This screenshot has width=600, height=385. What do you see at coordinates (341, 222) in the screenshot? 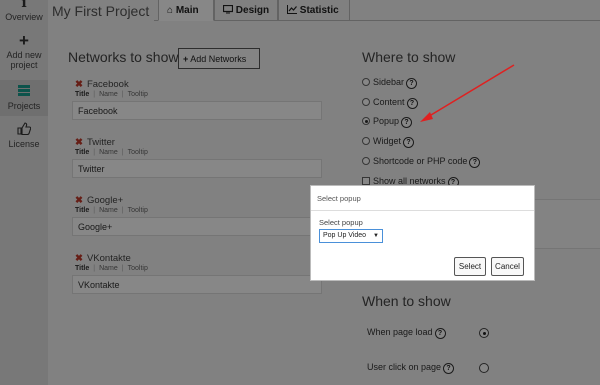
I see `select-popup-label: Select popup` at bounding box center [341, 222].